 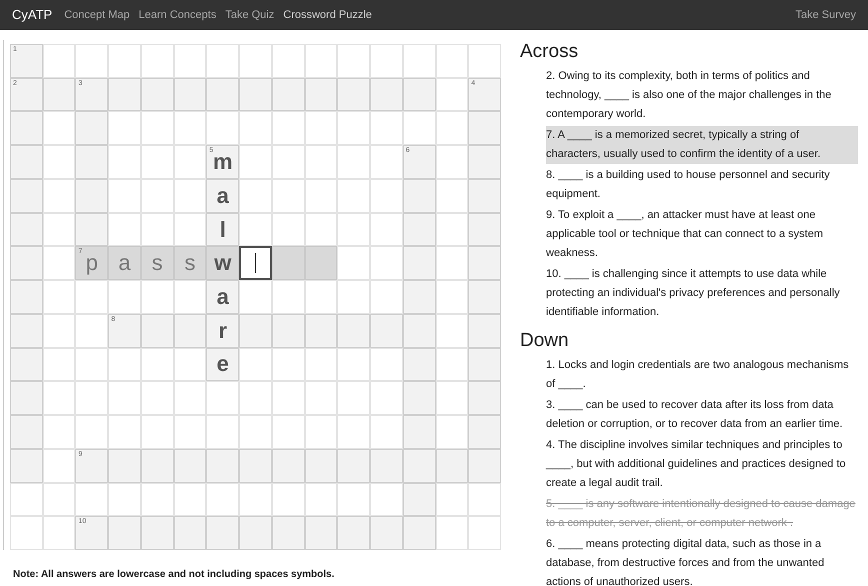 I want to click on cell-letter: p, so click(x=92, y=263).